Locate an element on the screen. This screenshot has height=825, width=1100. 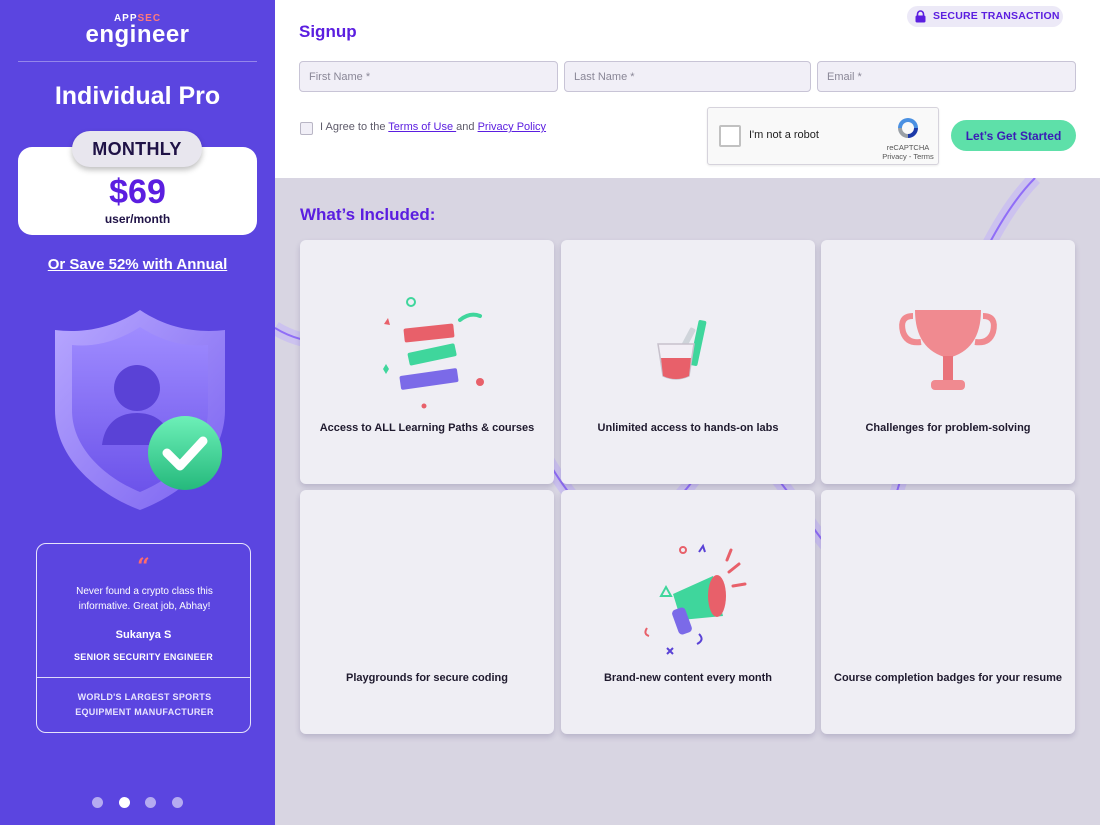
annual-plan-link: Or Save 52% with Annual is located at coordinates (137, 264).